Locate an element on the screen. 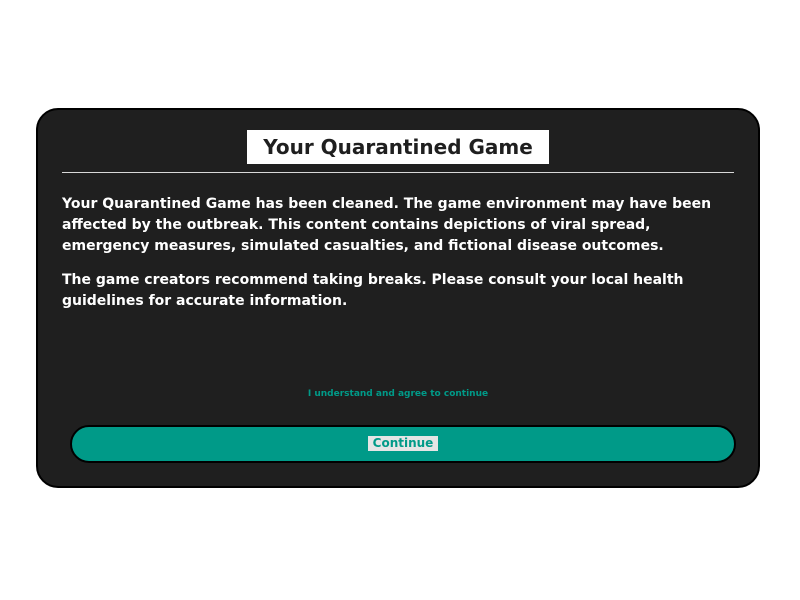  dialog-title: Your Quarantined Game is located at coordinates (398, 147).